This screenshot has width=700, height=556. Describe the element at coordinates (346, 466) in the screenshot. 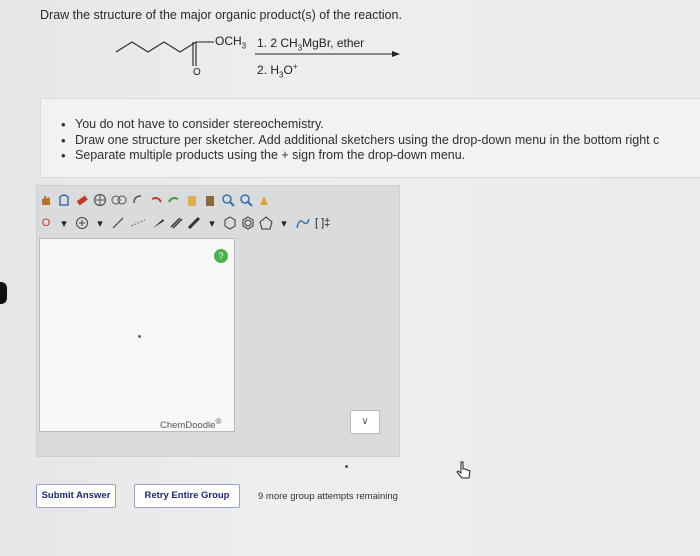

I see `stray-dot` at that location.